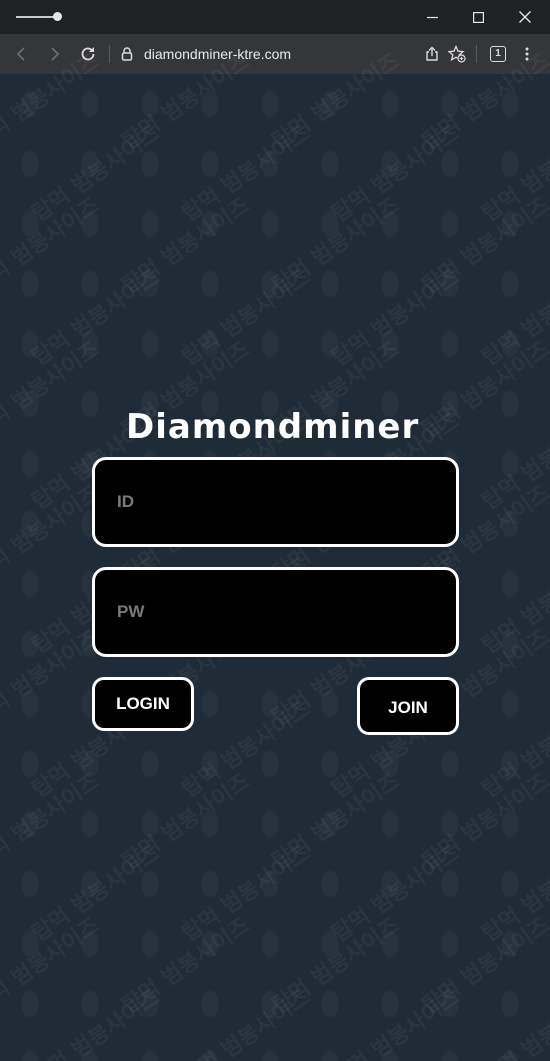  I want to click on reload-icon, so click(88, 54).